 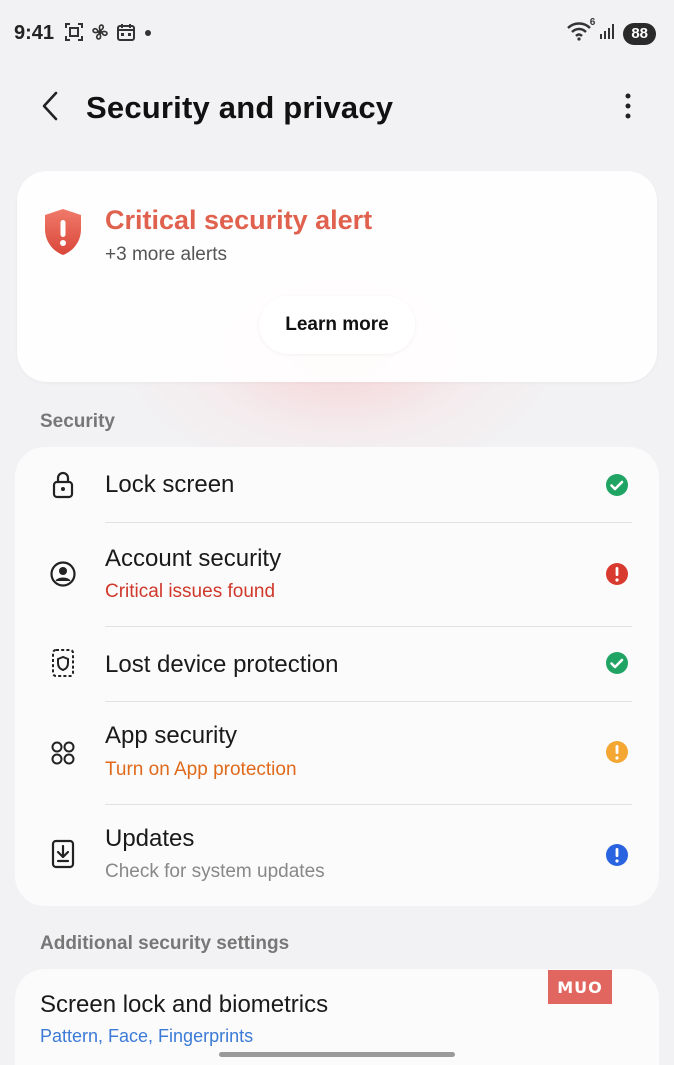 I want to click on list-item-title: Account security, so click(x=193, y=558).